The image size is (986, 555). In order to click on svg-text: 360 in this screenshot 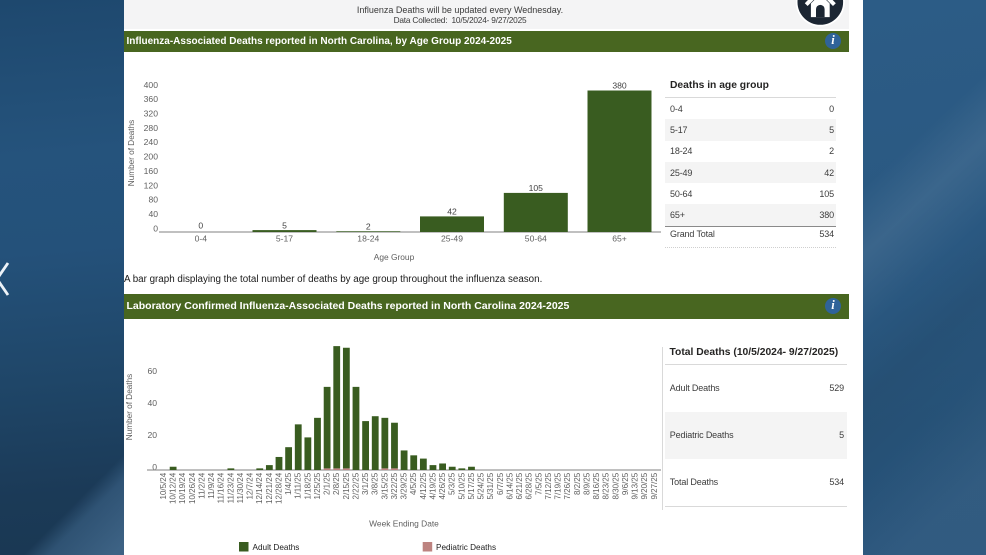, I will do `click(151, 99)`.